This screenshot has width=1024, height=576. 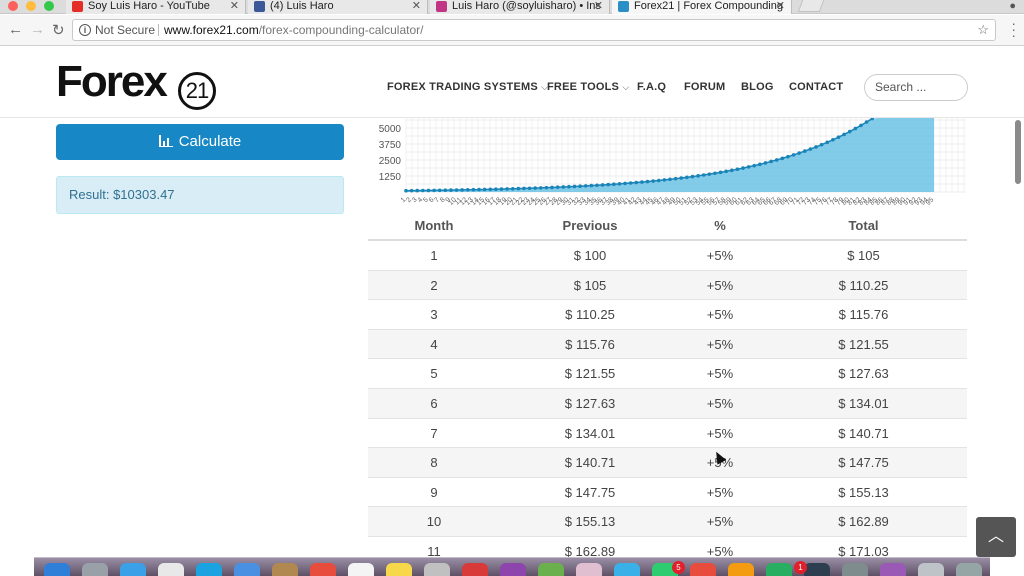 I want to click on table-header: Month Previous % Total, so click(x=667, y=226).